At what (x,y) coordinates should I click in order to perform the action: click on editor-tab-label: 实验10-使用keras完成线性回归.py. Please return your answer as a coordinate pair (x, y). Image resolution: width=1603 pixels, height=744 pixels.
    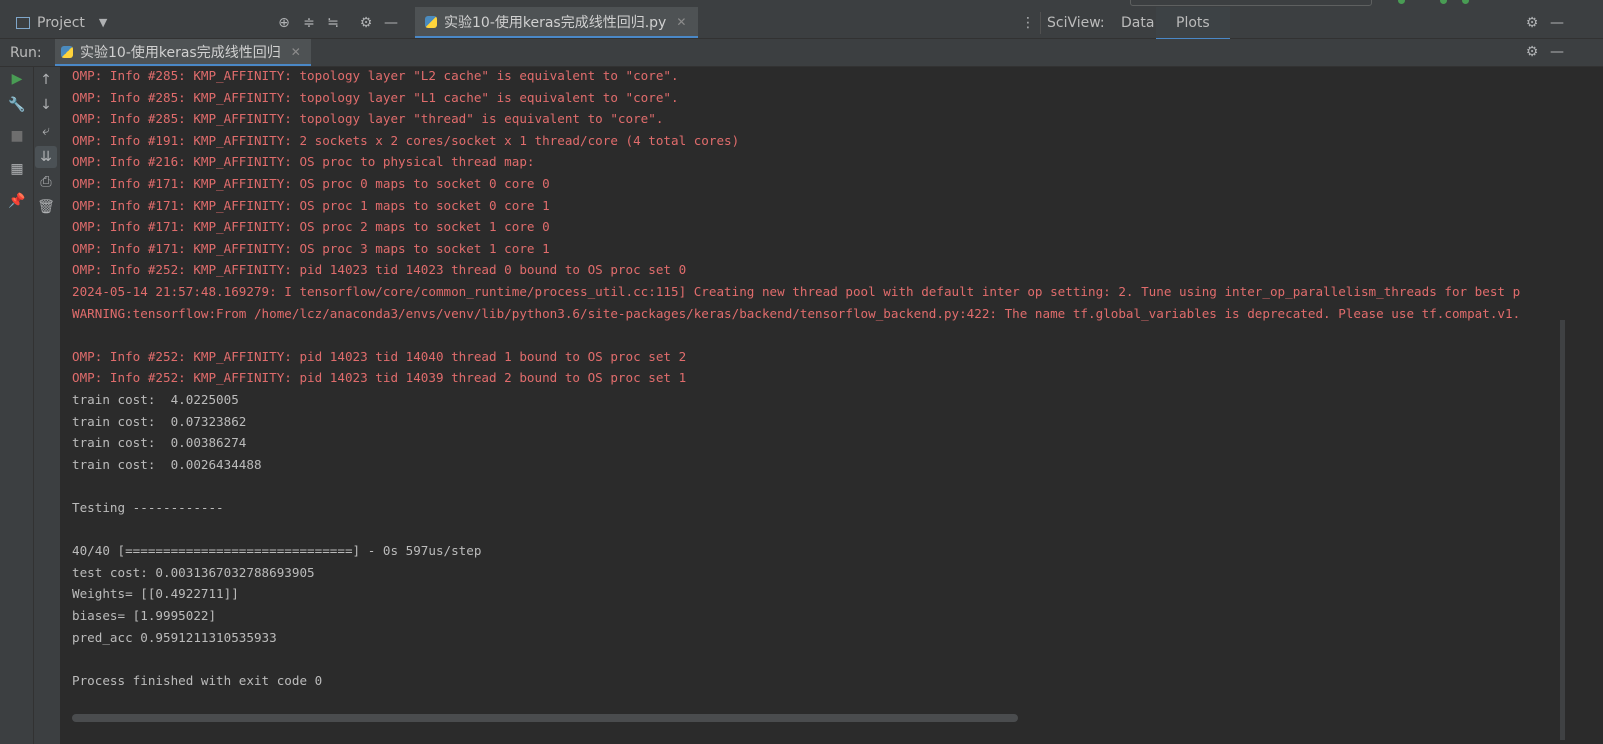
    Looking at the image, I should click on (555, 22).